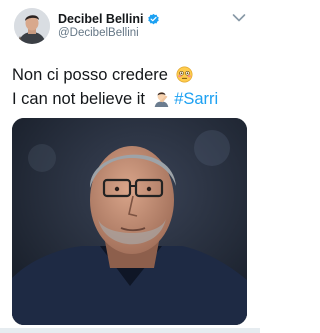 The width and height of the screenshot is (320, 333). Describe the element at coordinates (239, 18) in the screenshot. I see `chevron-down-icon` at that location.